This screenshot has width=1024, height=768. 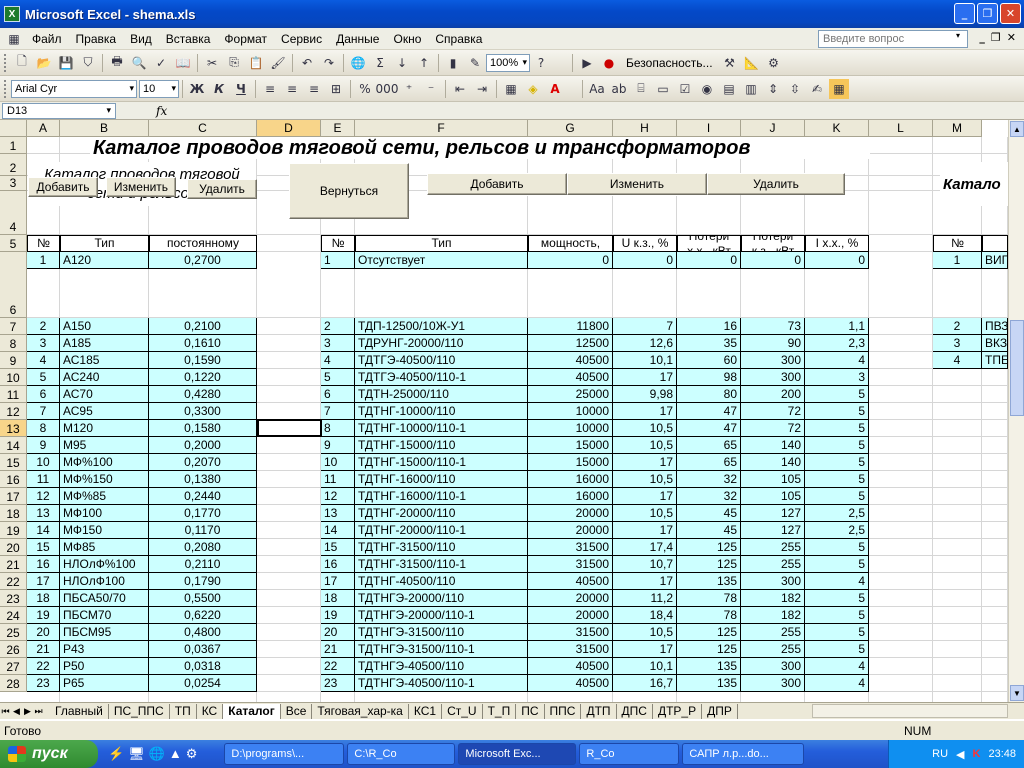 What do you see at coordinates (117, 63) in the screenshot?
I see `print-icon: 🖶` at bounding box center [117, 63].